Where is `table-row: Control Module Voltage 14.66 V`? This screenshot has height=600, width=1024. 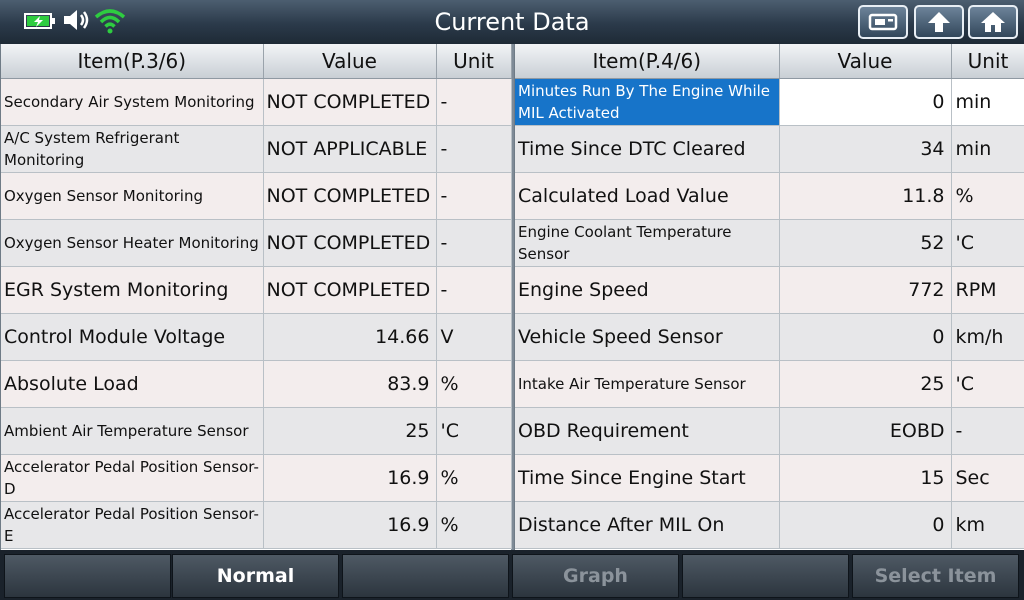
table-row: Control Module Voltage 14.66 V is located at coordinates (256, 337).